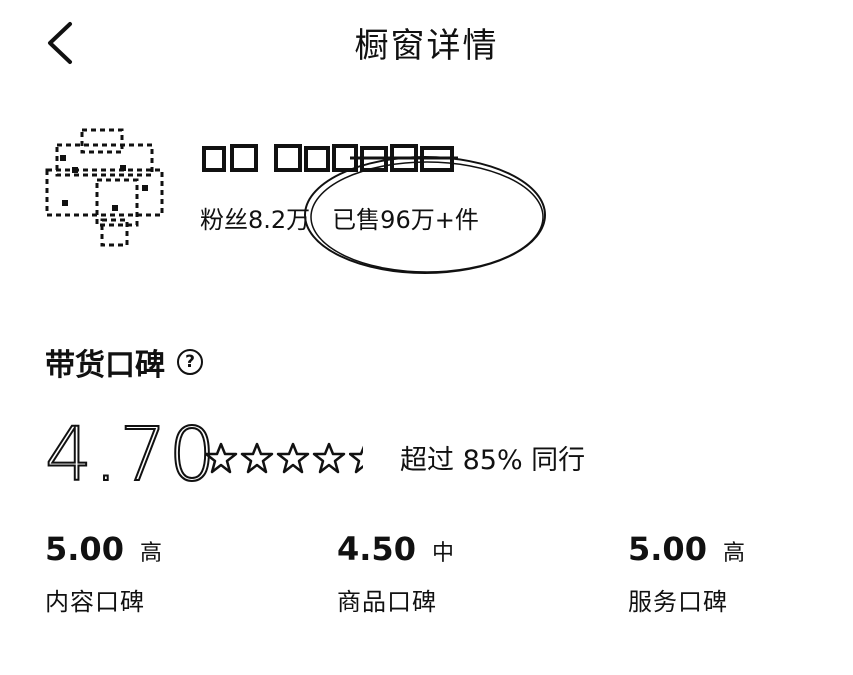 This screenshot has width=853, height=675. I want to click on reputation-title: 带货口碑, so click(105, 365).